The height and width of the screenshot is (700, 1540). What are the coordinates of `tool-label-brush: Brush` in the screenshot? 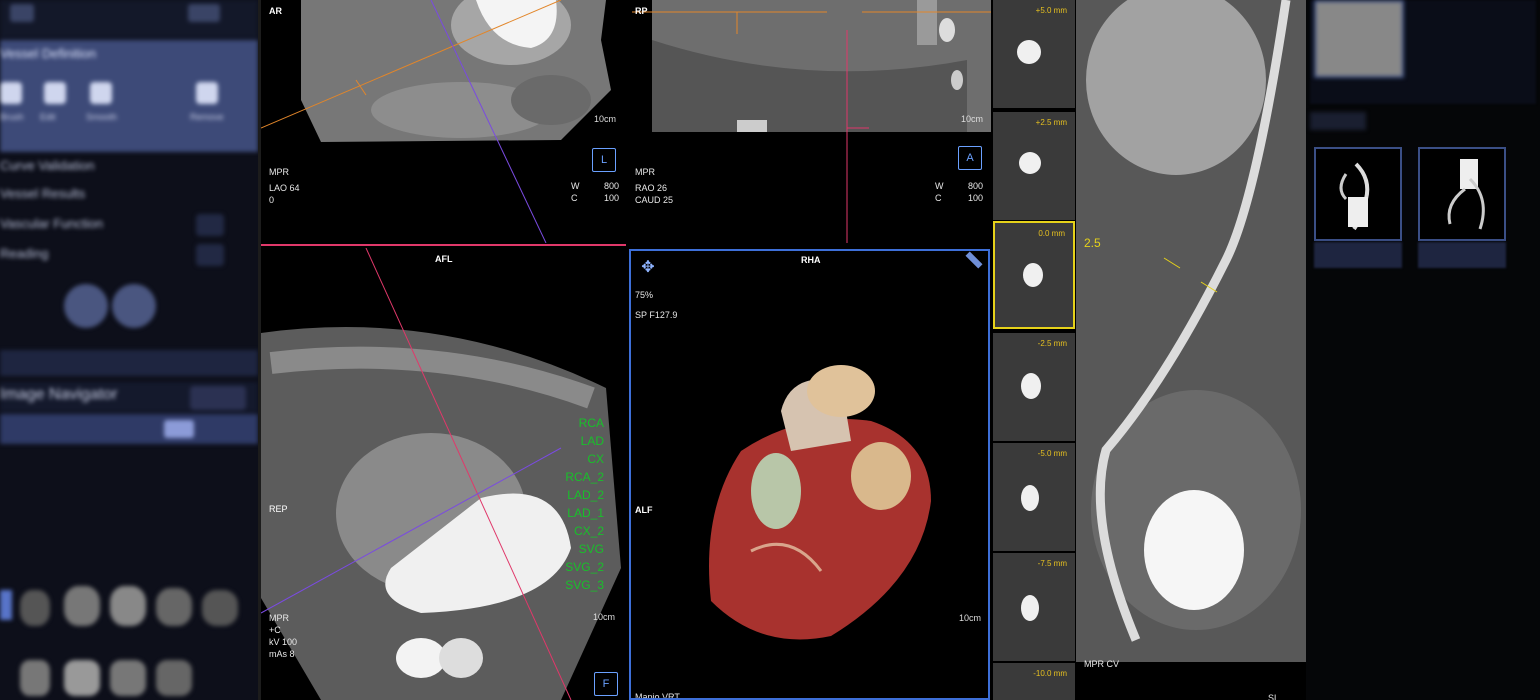 It's located at (12, 117).